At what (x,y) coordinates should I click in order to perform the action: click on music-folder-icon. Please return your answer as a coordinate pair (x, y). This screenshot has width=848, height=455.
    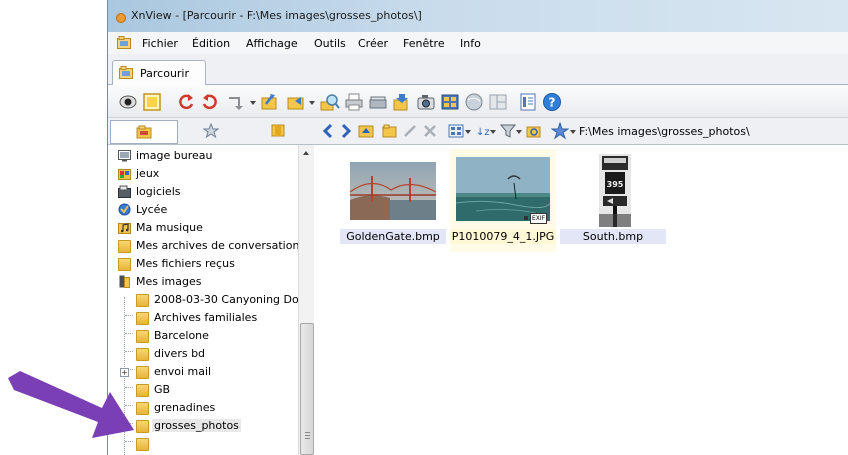
    Looking at the image, I should click on (124, 228).